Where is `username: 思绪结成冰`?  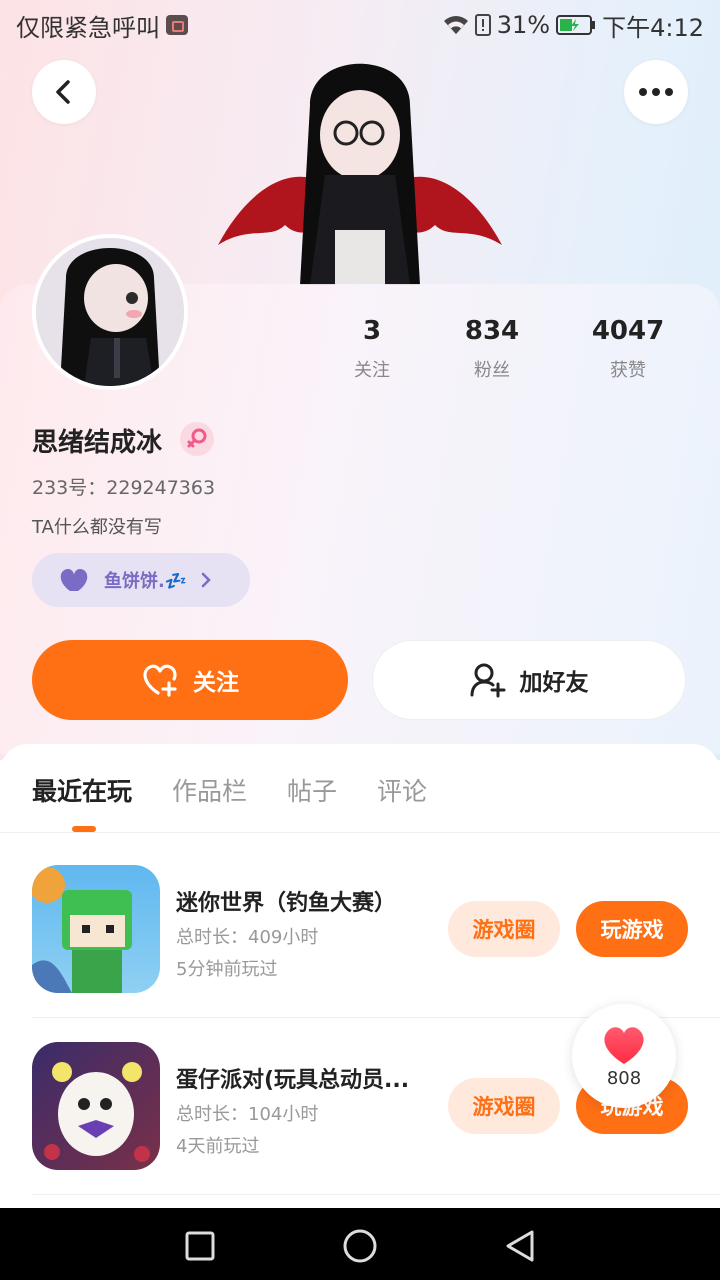 username: 思绪结成冰 is located at coordinates (97, 443).